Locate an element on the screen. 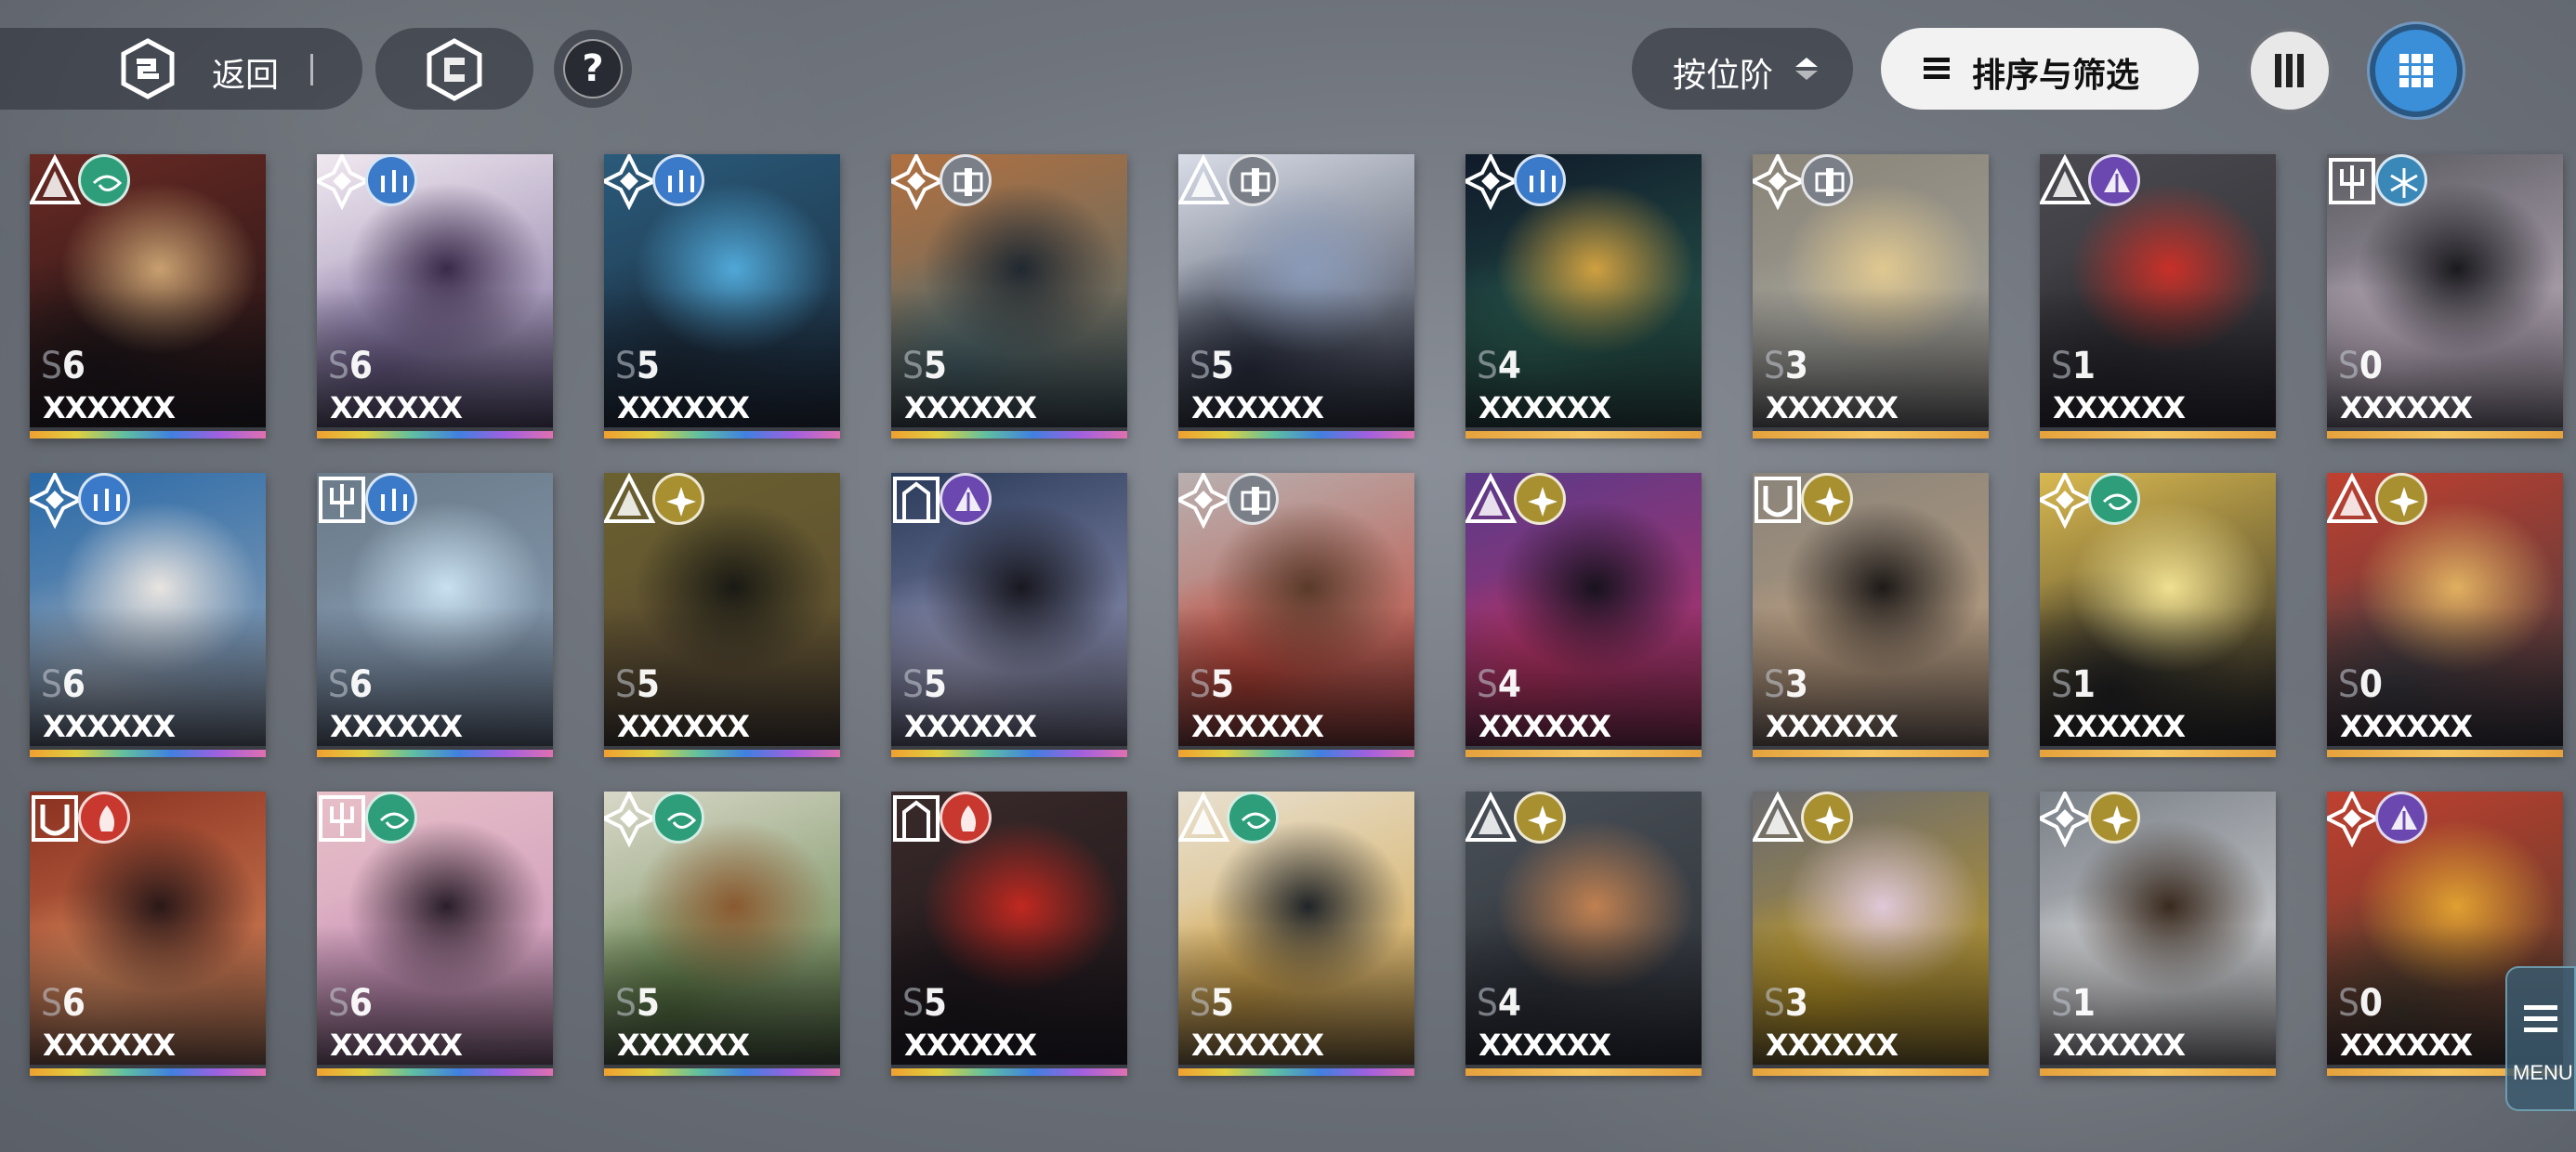 The image size is (2576, 1152). sort-arrows-icon is located at coordinates (1806, 69).